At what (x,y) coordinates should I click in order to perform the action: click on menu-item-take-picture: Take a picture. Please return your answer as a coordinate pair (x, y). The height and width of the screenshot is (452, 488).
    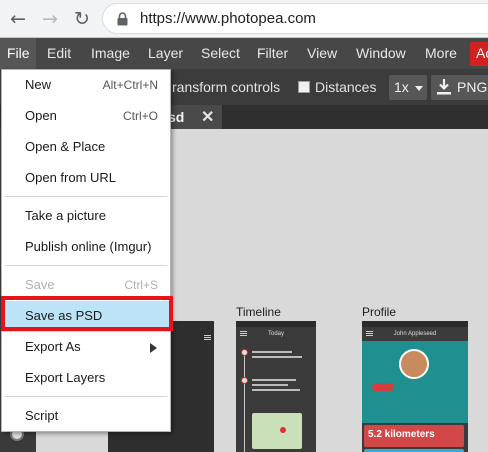
    Looking at the image, I should click on (86, 216).